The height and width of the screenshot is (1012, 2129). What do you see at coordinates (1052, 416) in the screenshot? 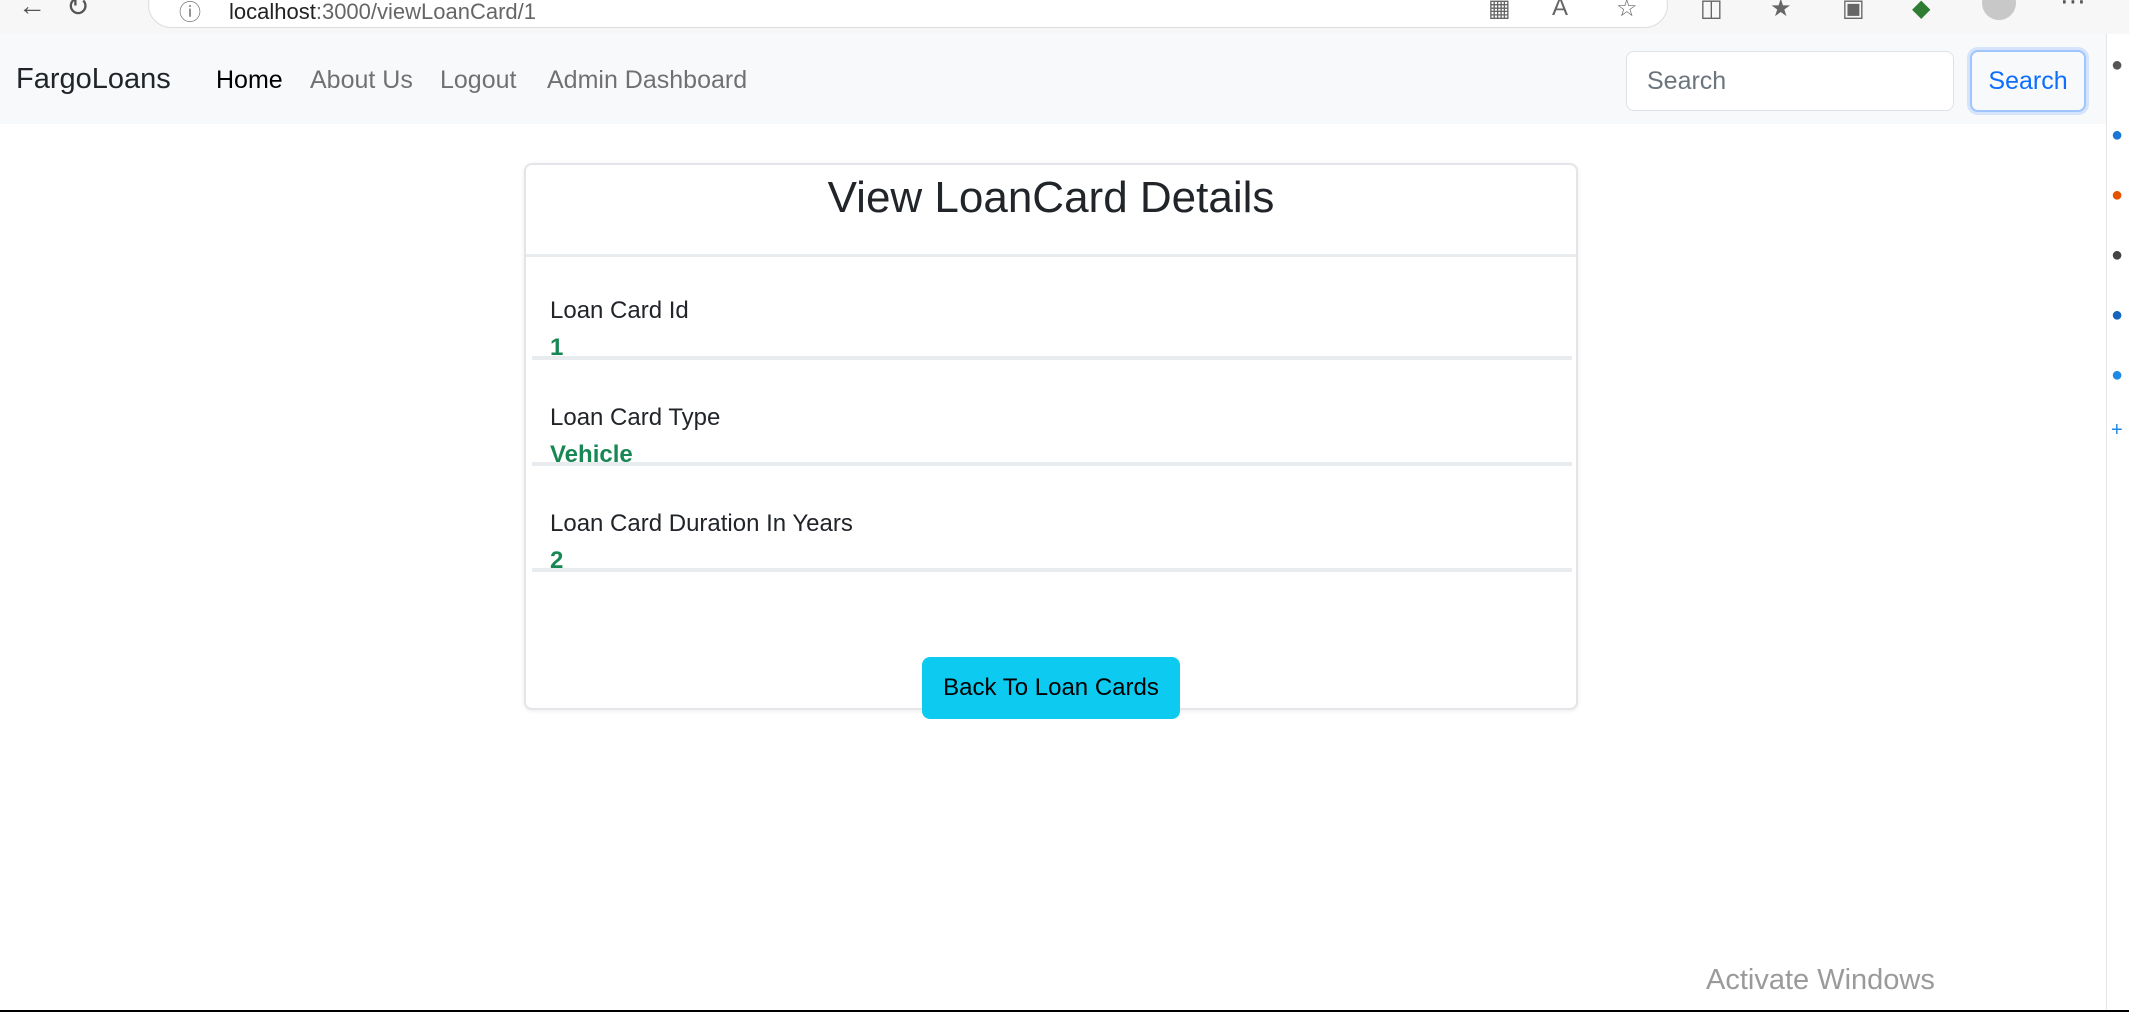
I see `detail-item-loan-card-type: Loan Card Type Vehicle` at bounding box center [1052, 416].